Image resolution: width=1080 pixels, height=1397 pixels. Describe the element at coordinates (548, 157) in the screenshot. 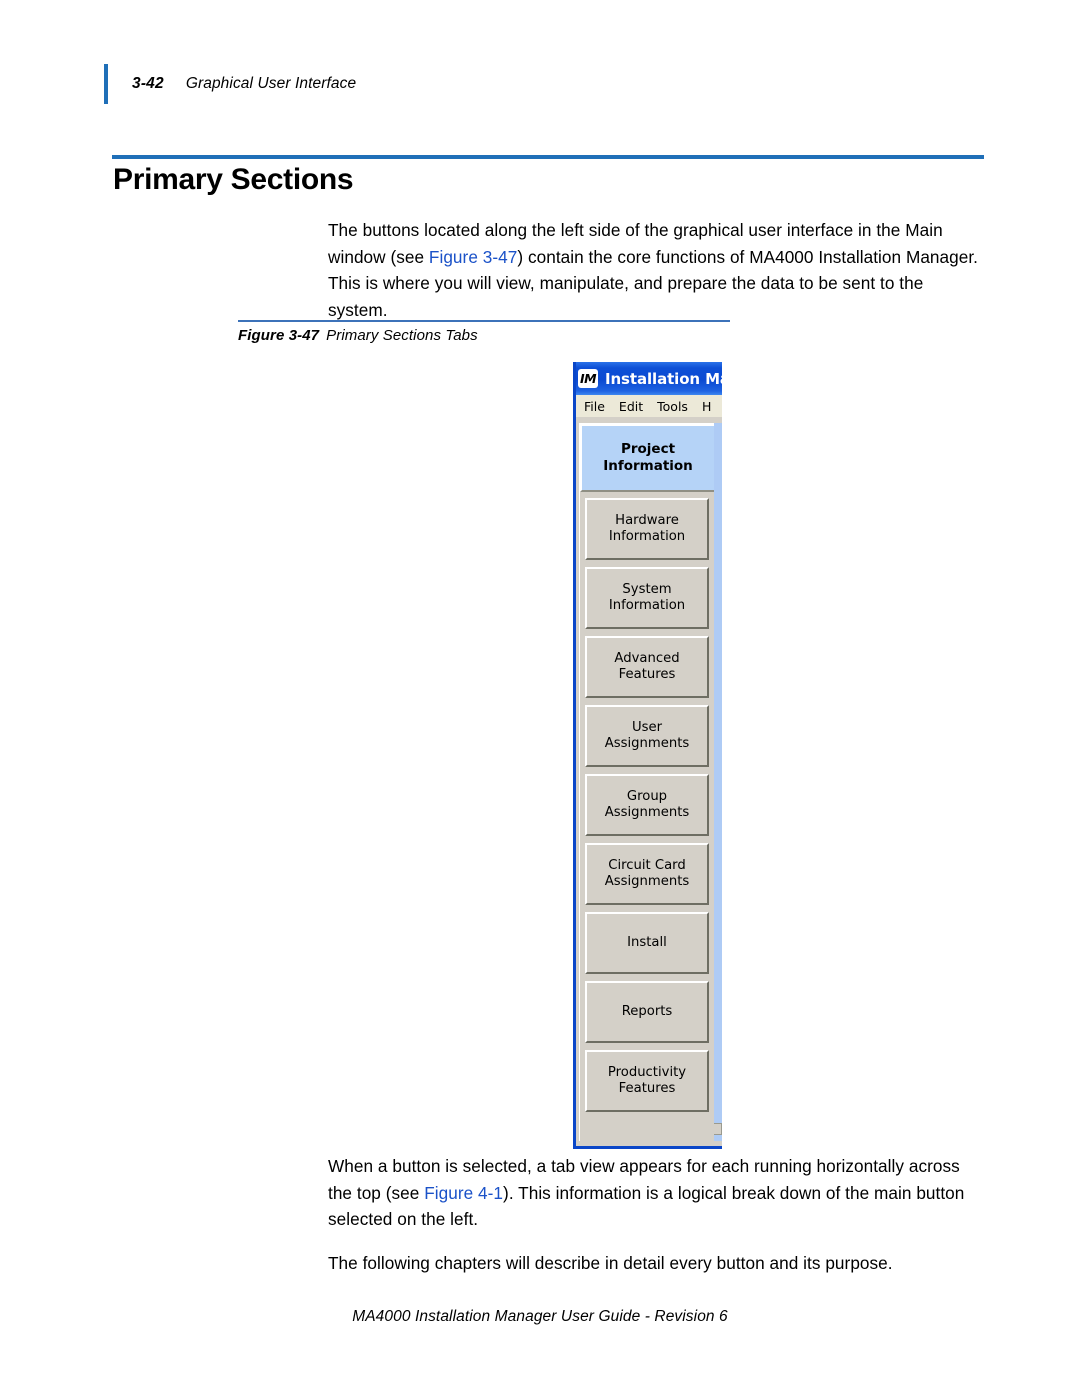

I see `heading-rule` at that location.